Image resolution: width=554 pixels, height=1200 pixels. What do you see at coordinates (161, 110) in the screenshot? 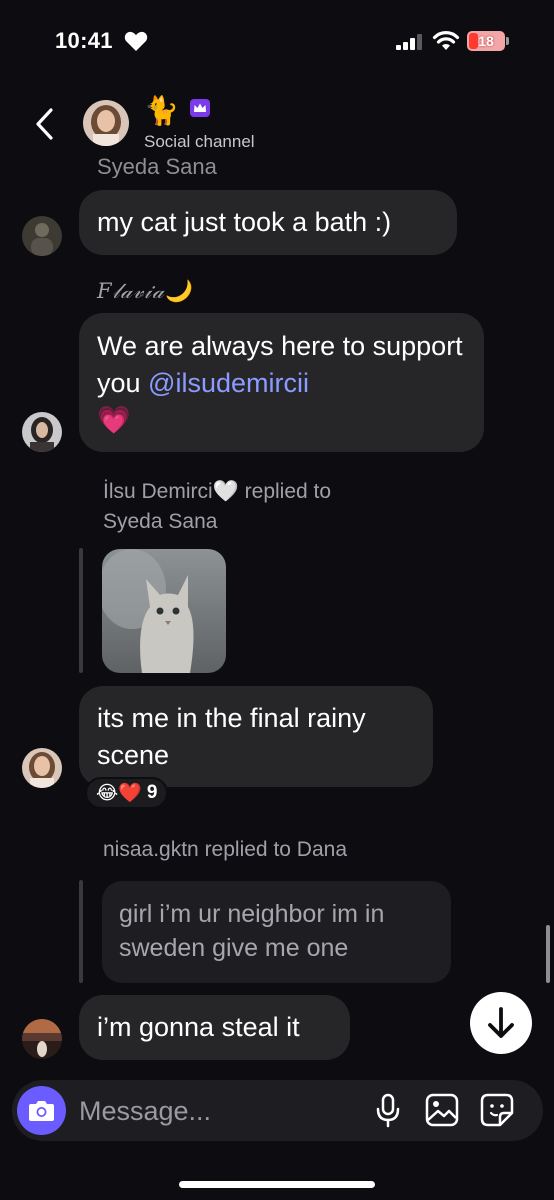
I see `channel-title-emoji: 🐈` at bounding box center [161, 110].